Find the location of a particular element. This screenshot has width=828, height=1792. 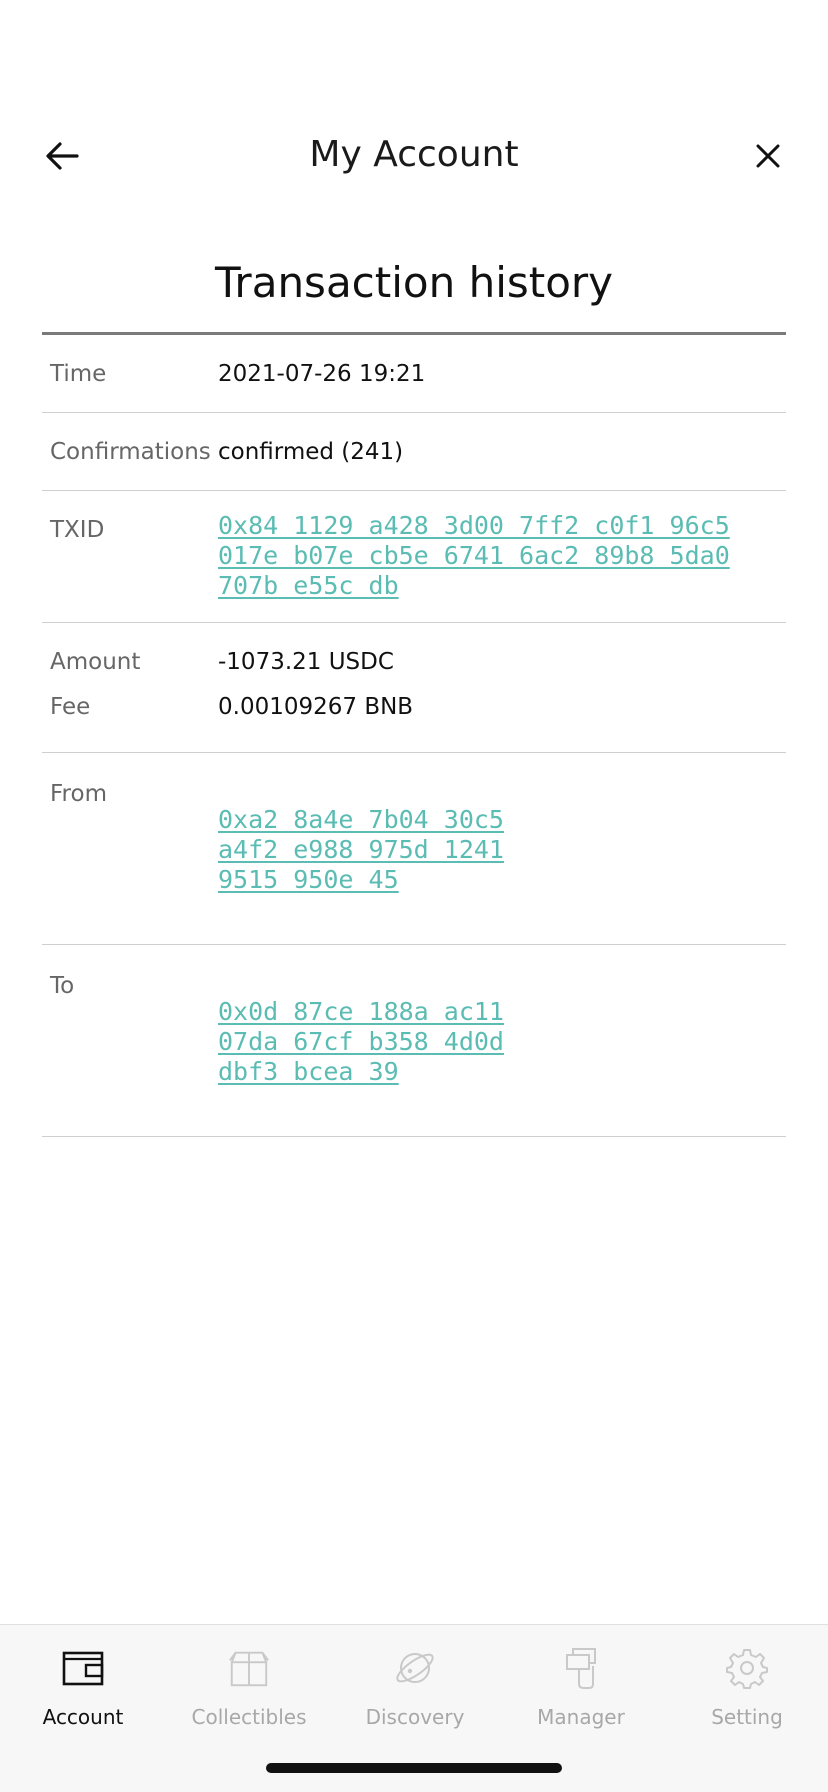

time-label: Time is located at coordinates (78, 374).